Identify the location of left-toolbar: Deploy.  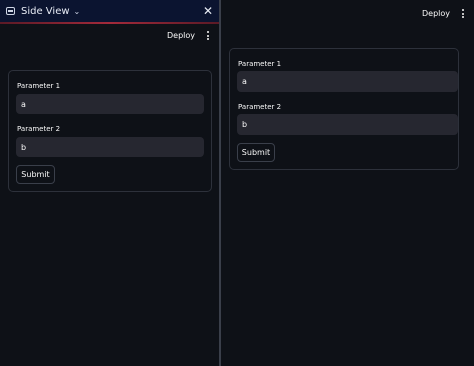
(188, 35).